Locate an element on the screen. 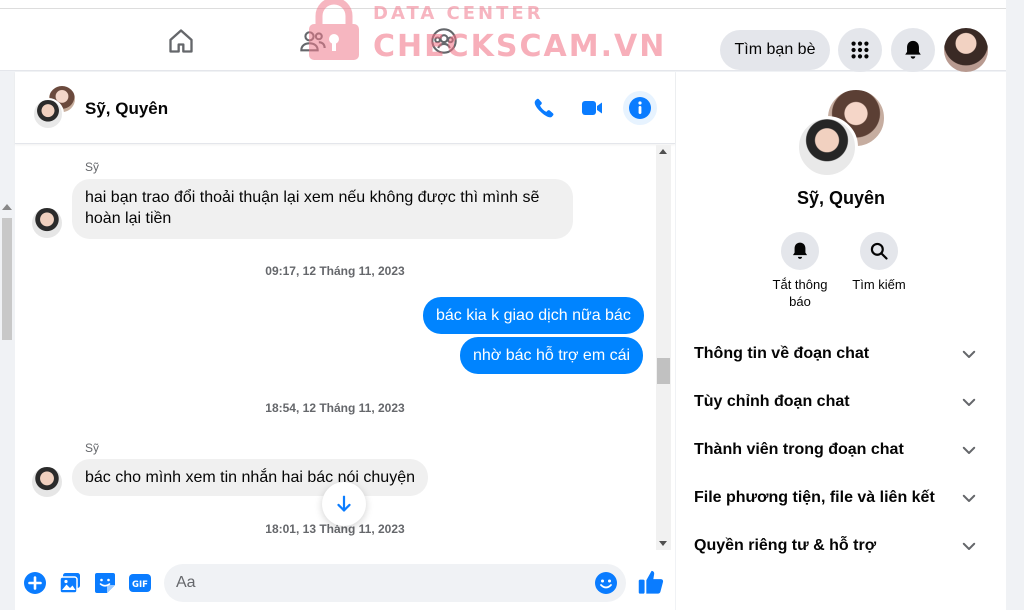 This screenshot has height=610, width=1024. action-label: Tắt thông báo is located at coordinates (800, 293).